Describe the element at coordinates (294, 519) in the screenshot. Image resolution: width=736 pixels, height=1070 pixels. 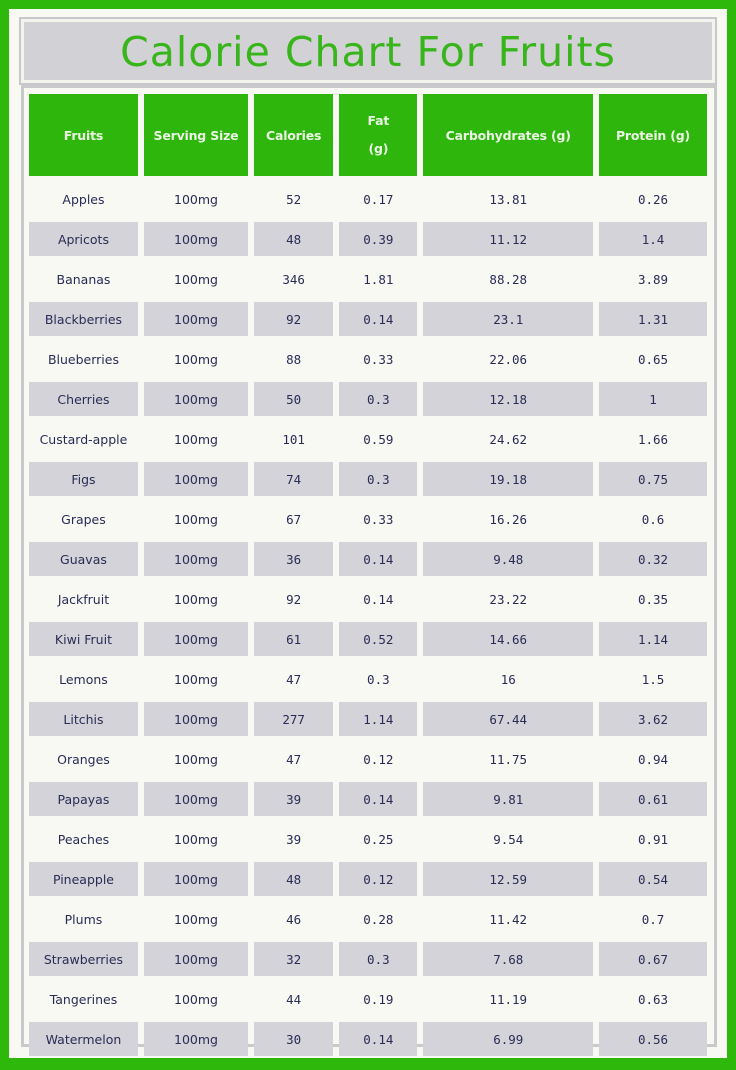
I see `cell-calories: 67` at that location.